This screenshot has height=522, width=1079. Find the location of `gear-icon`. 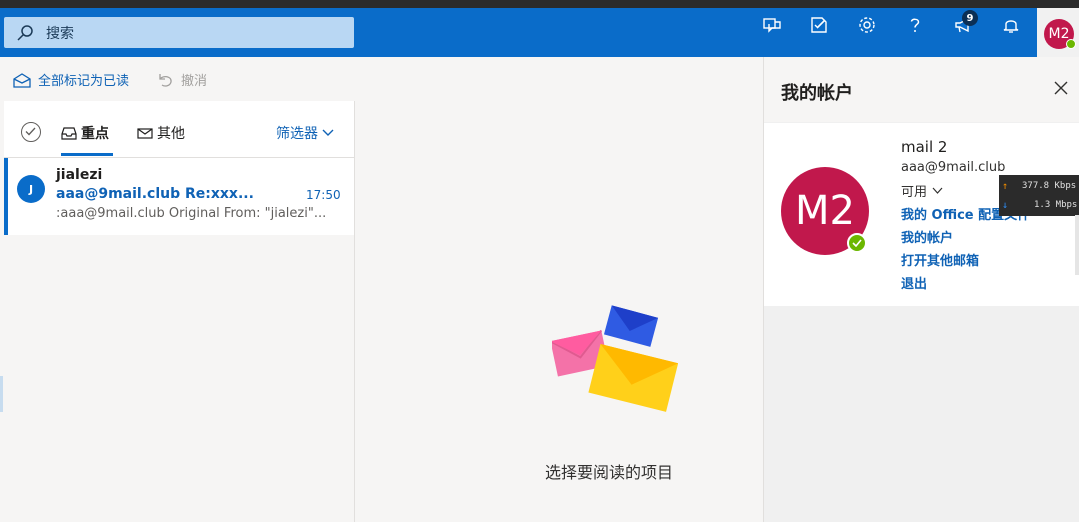

gear-icon is located at coordinates (867, 25).